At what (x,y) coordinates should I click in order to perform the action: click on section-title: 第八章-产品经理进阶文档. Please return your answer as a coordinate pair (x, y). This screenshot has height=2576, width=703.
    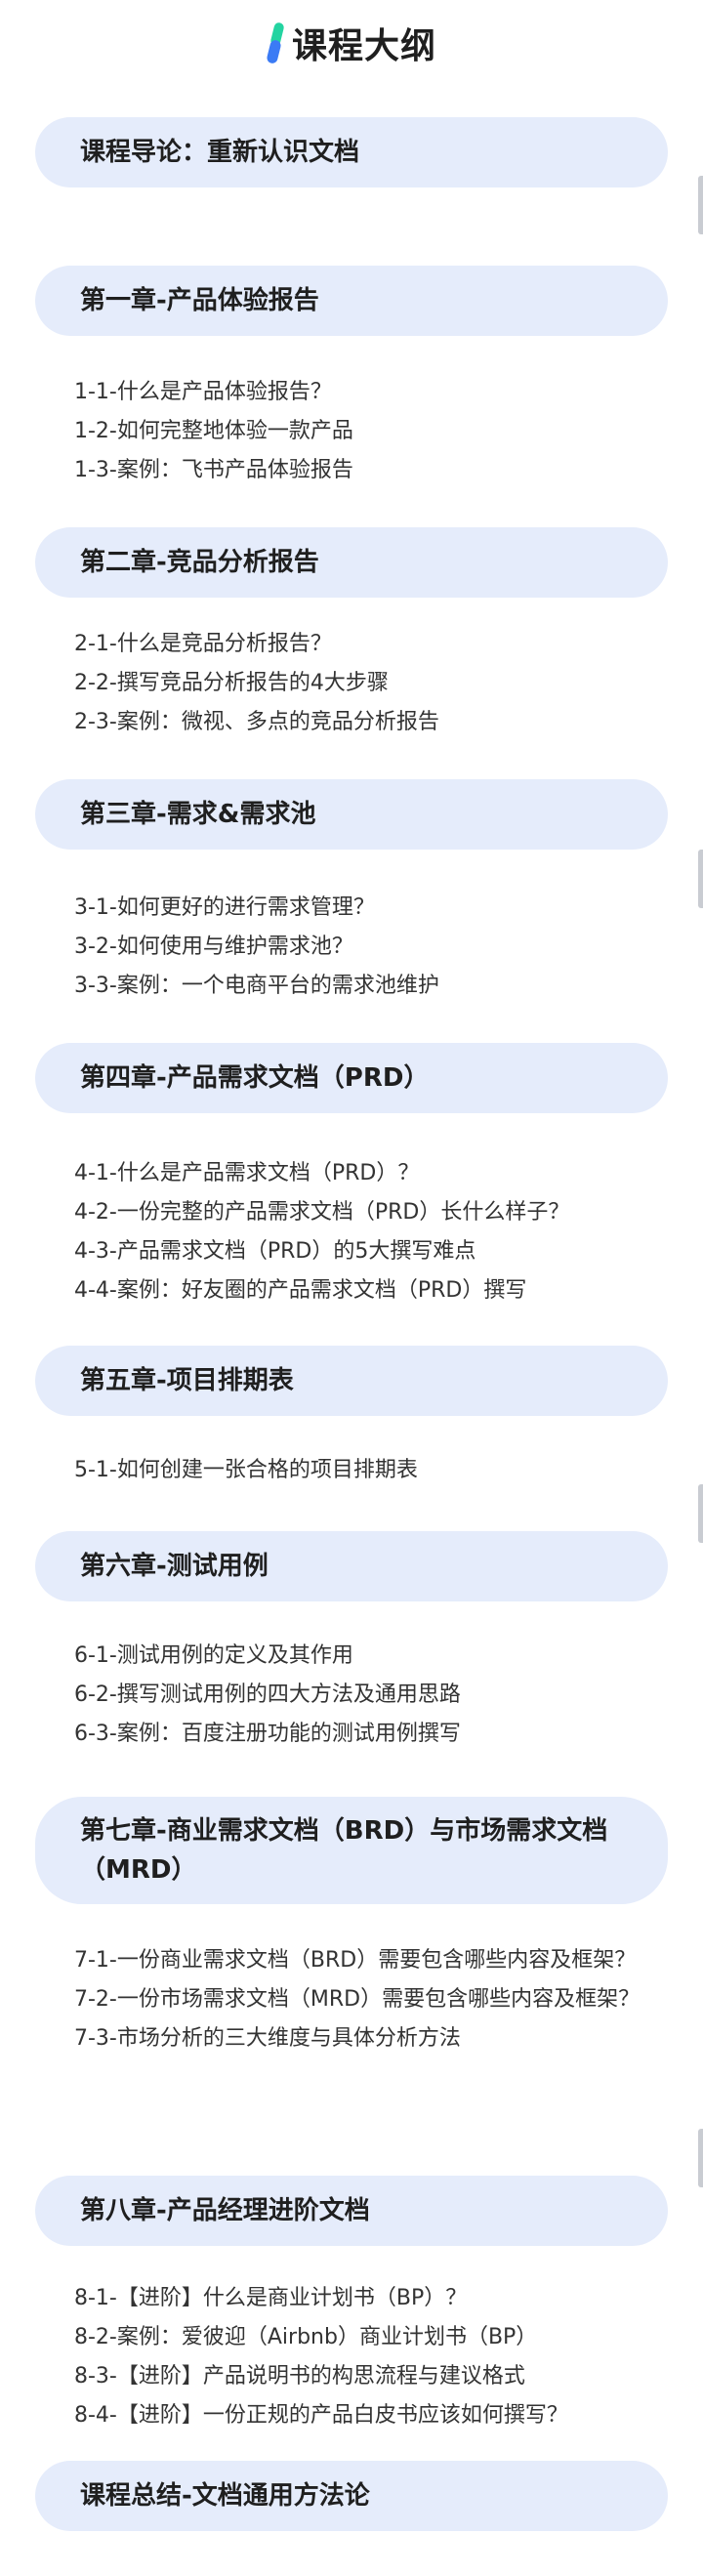
    Looking at the image, I should click on (225, 2210).